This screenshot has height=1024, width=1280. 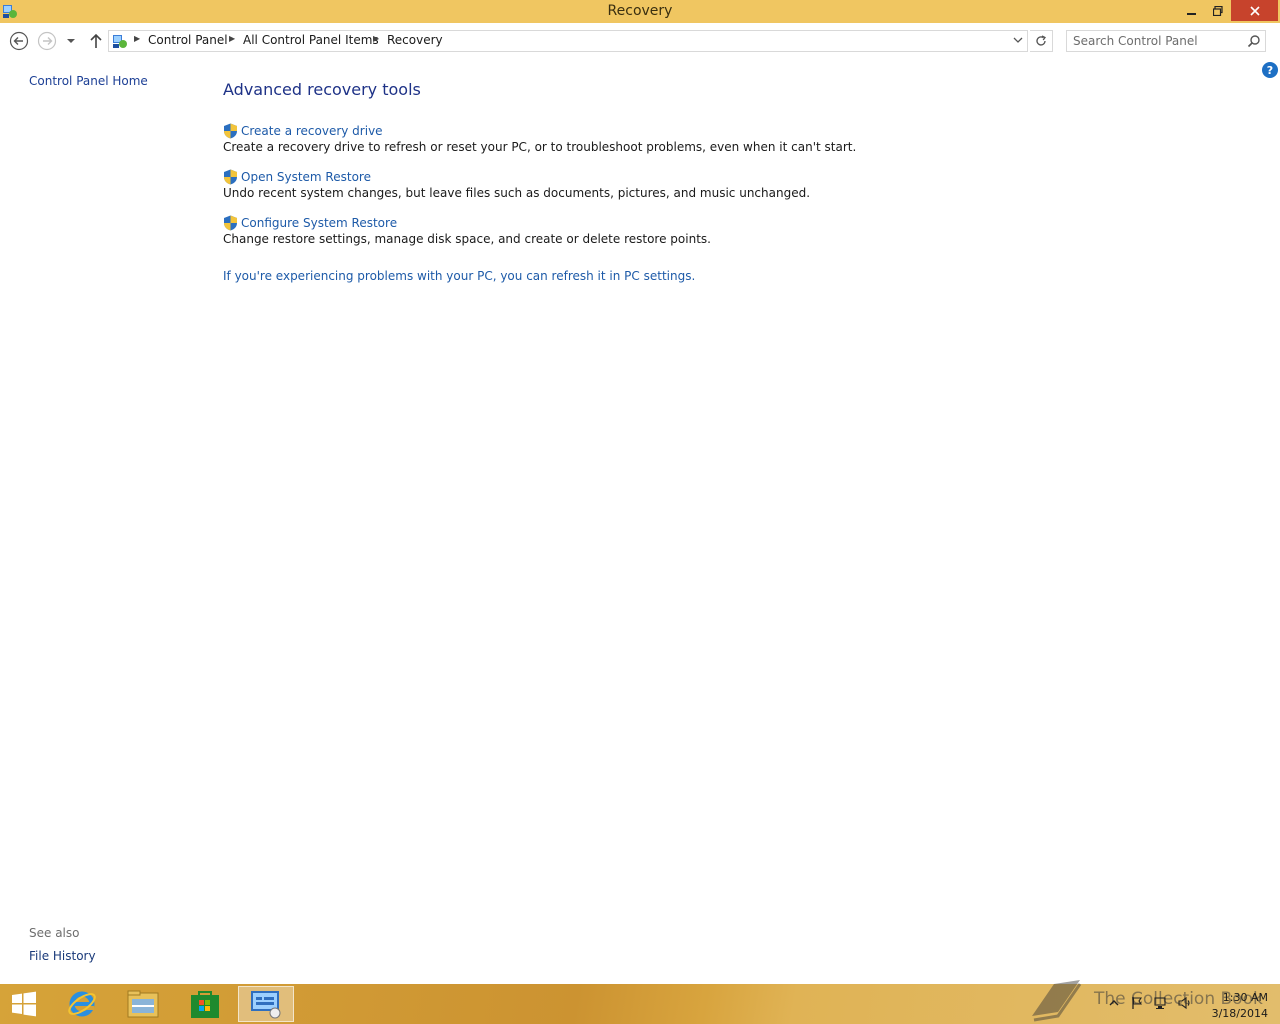 I want to click on taskbar-control-panel, so click(x=266, y=1004).